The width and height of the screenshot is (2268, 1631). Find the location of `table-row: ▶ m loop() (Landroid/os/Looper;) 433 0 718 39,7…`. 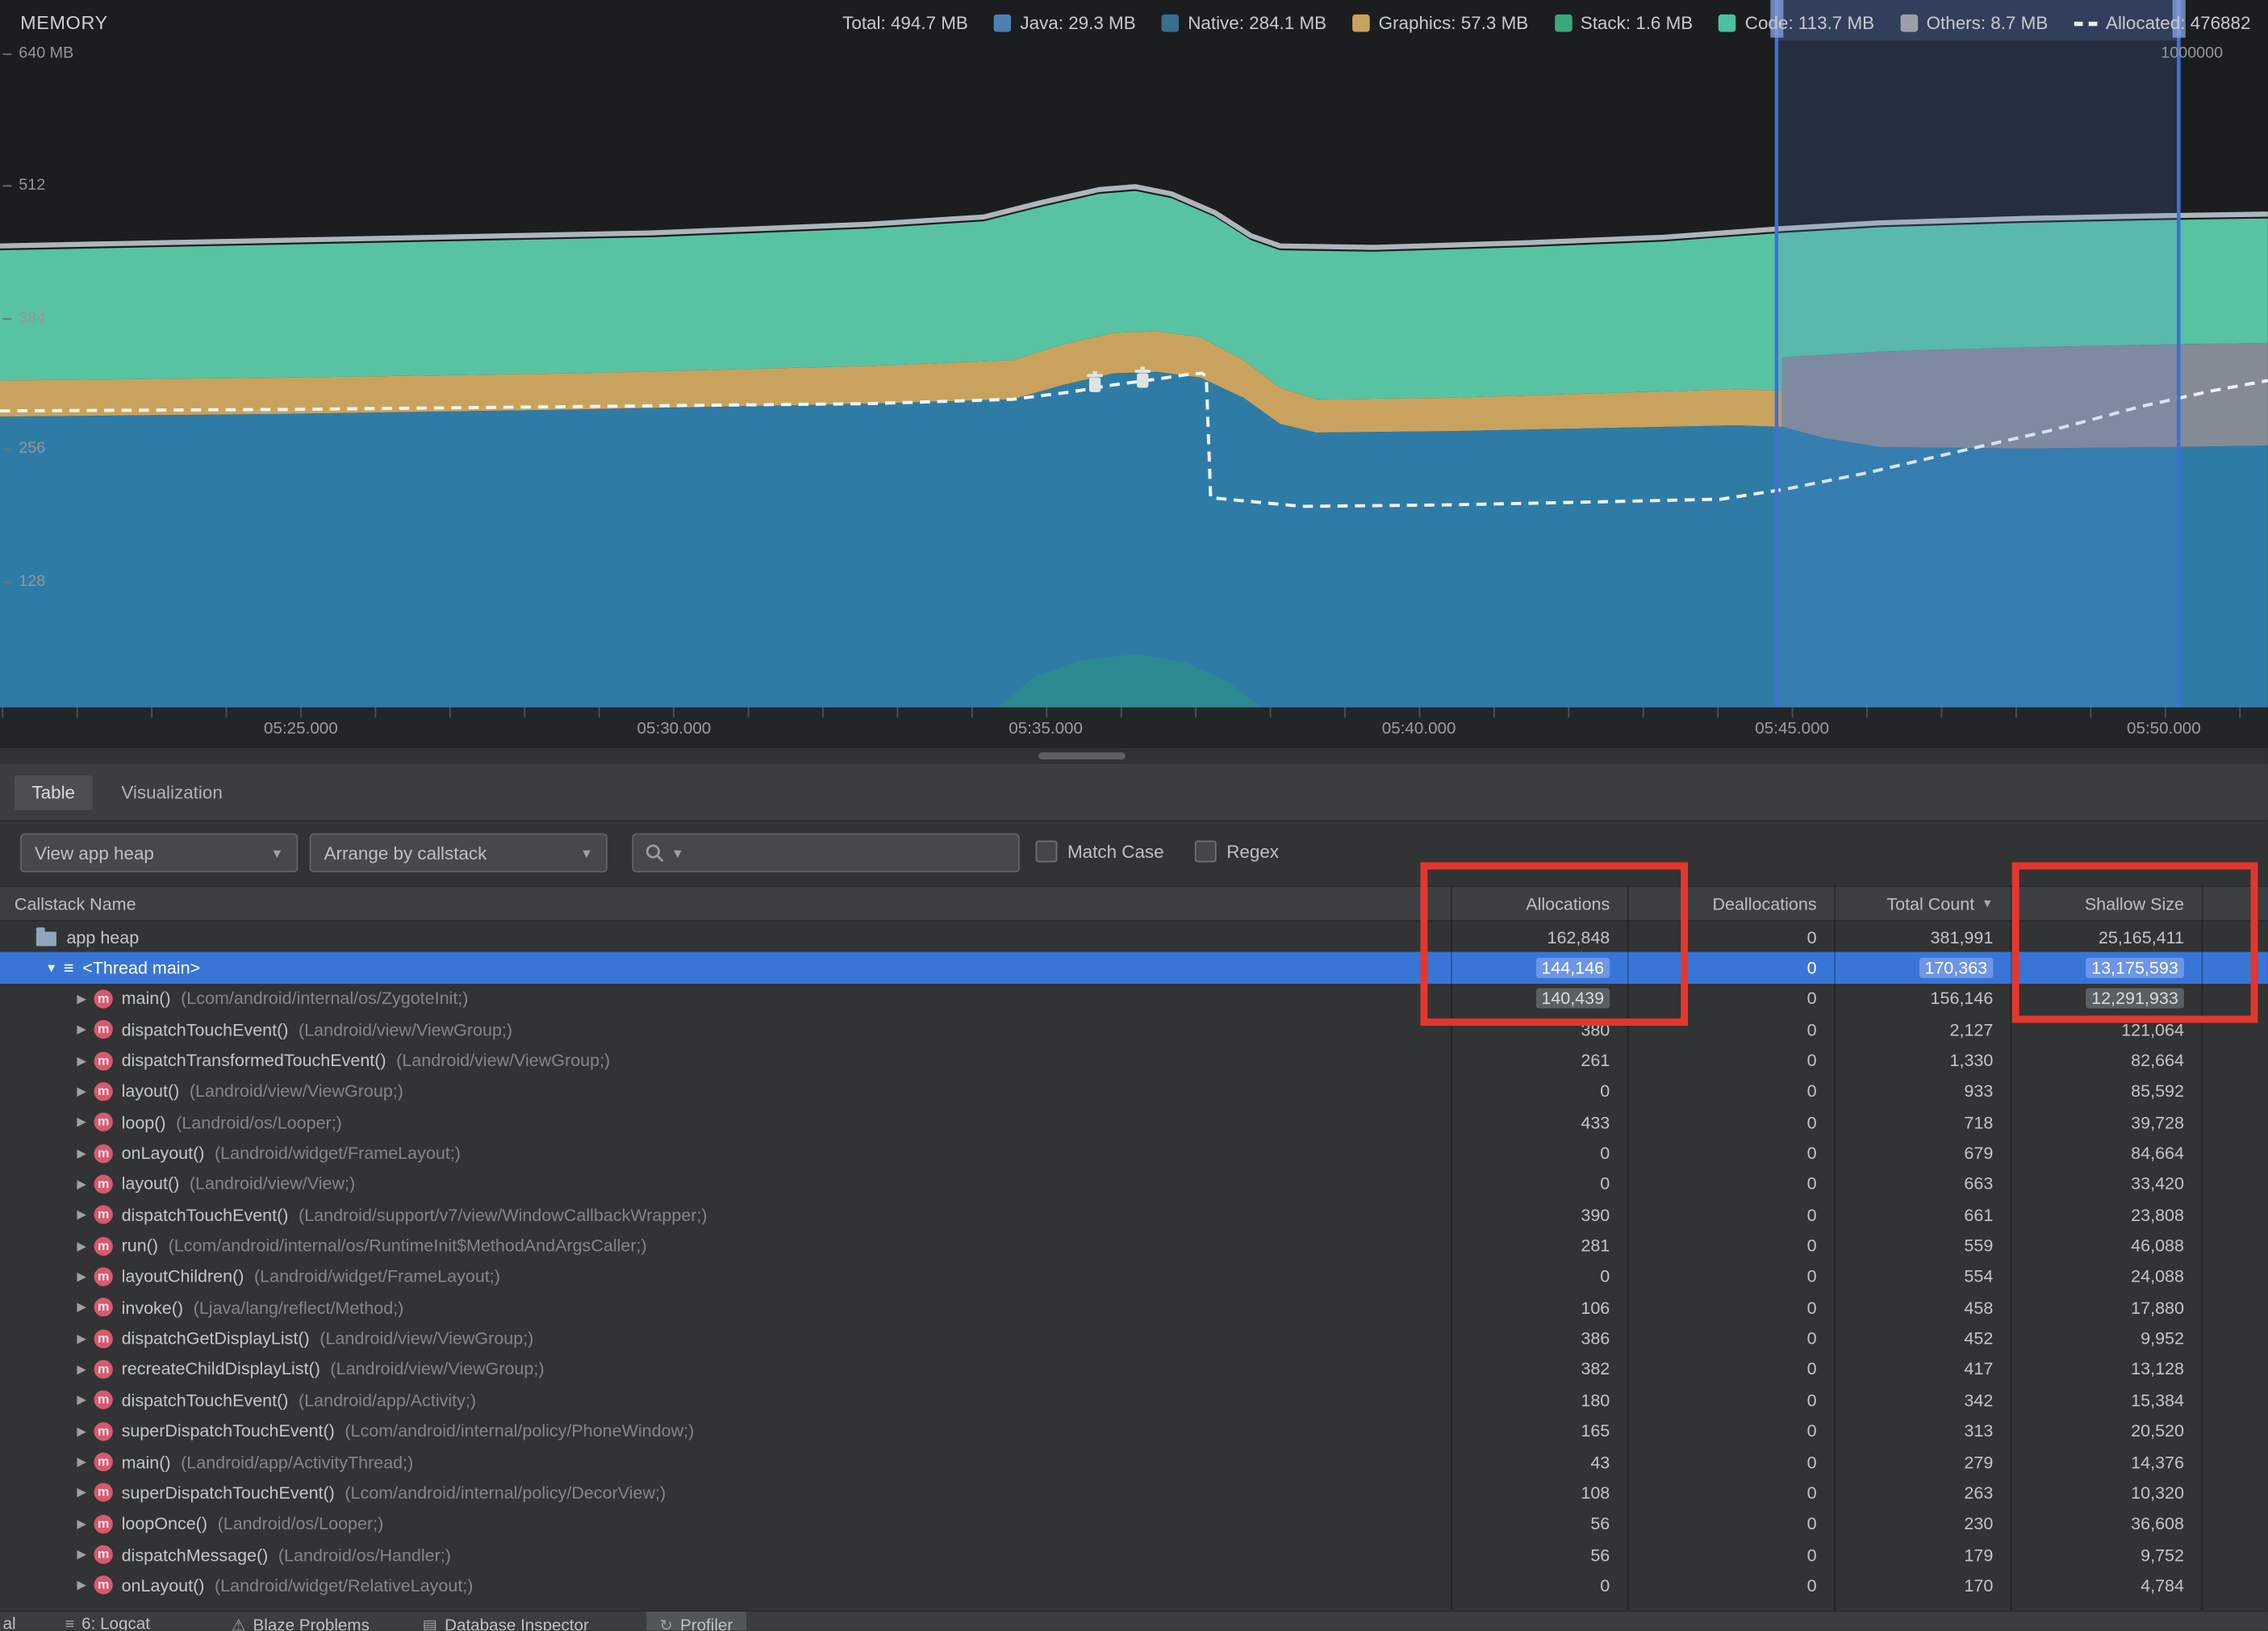

table-row: ▶ m loop() (Landroid/os/Looper;) 433 0 718 39,7… is located at coordinates (1134, 1122).